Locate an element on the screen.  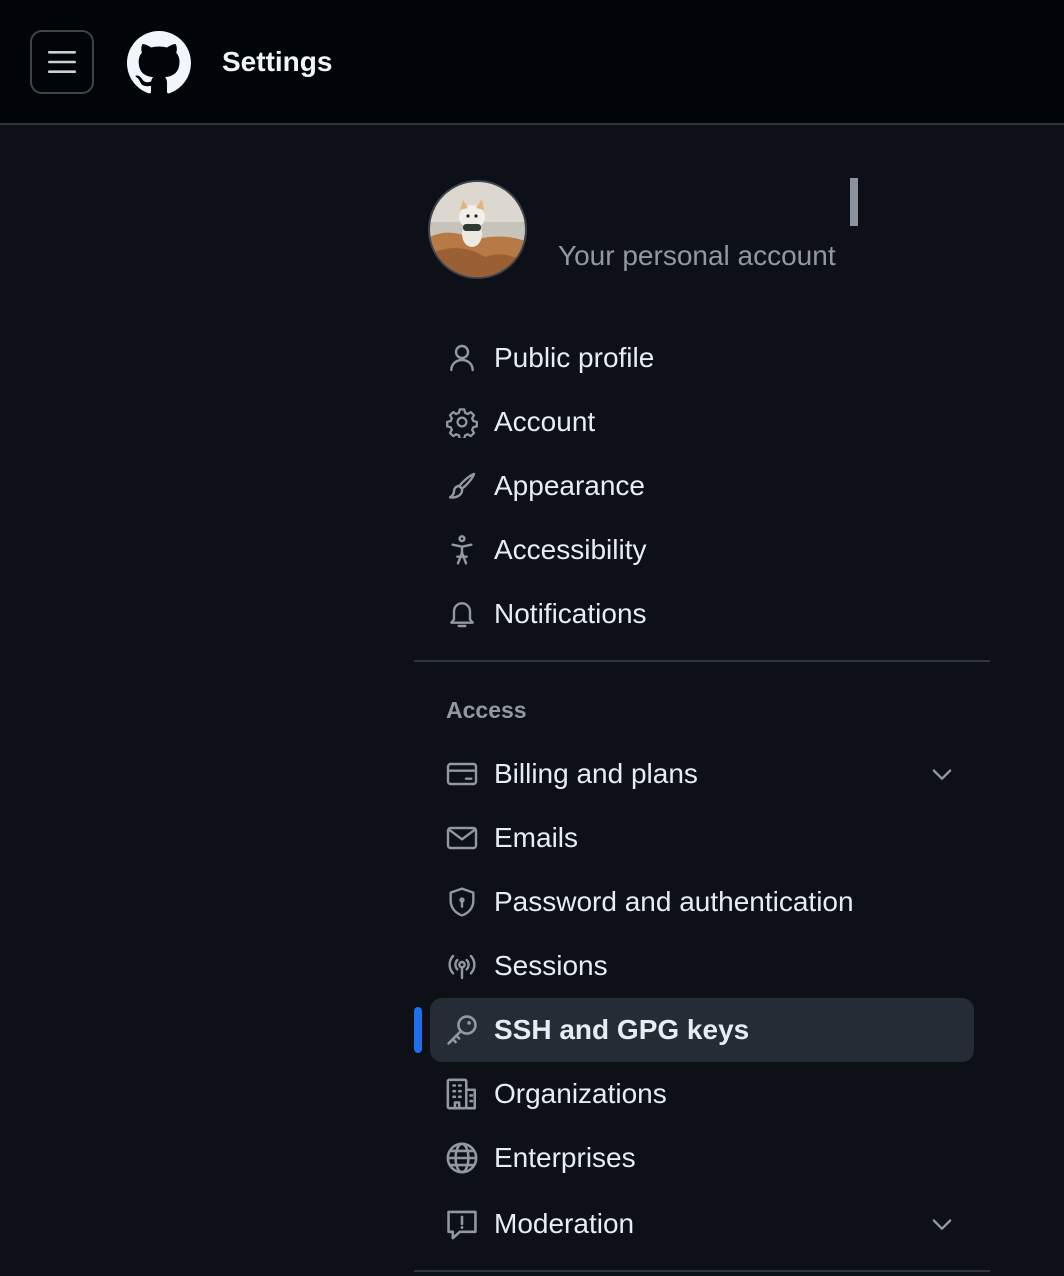
mail-icon is located at coordinates (462, 838).